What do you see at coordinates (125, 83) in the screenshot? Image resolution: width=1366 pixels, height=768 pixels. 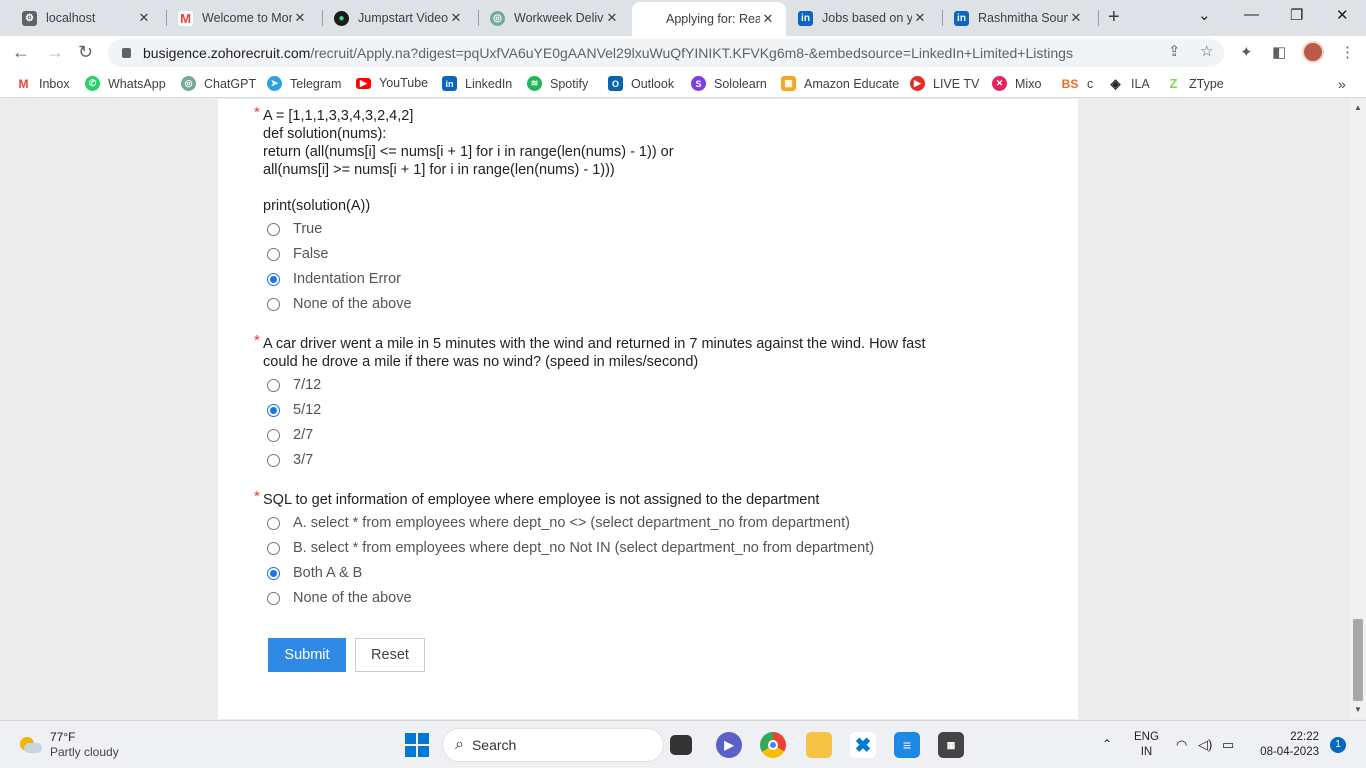 I see `bookmark-whatsapp: ✆ WhatsApp` at bounding box center [125, 83].